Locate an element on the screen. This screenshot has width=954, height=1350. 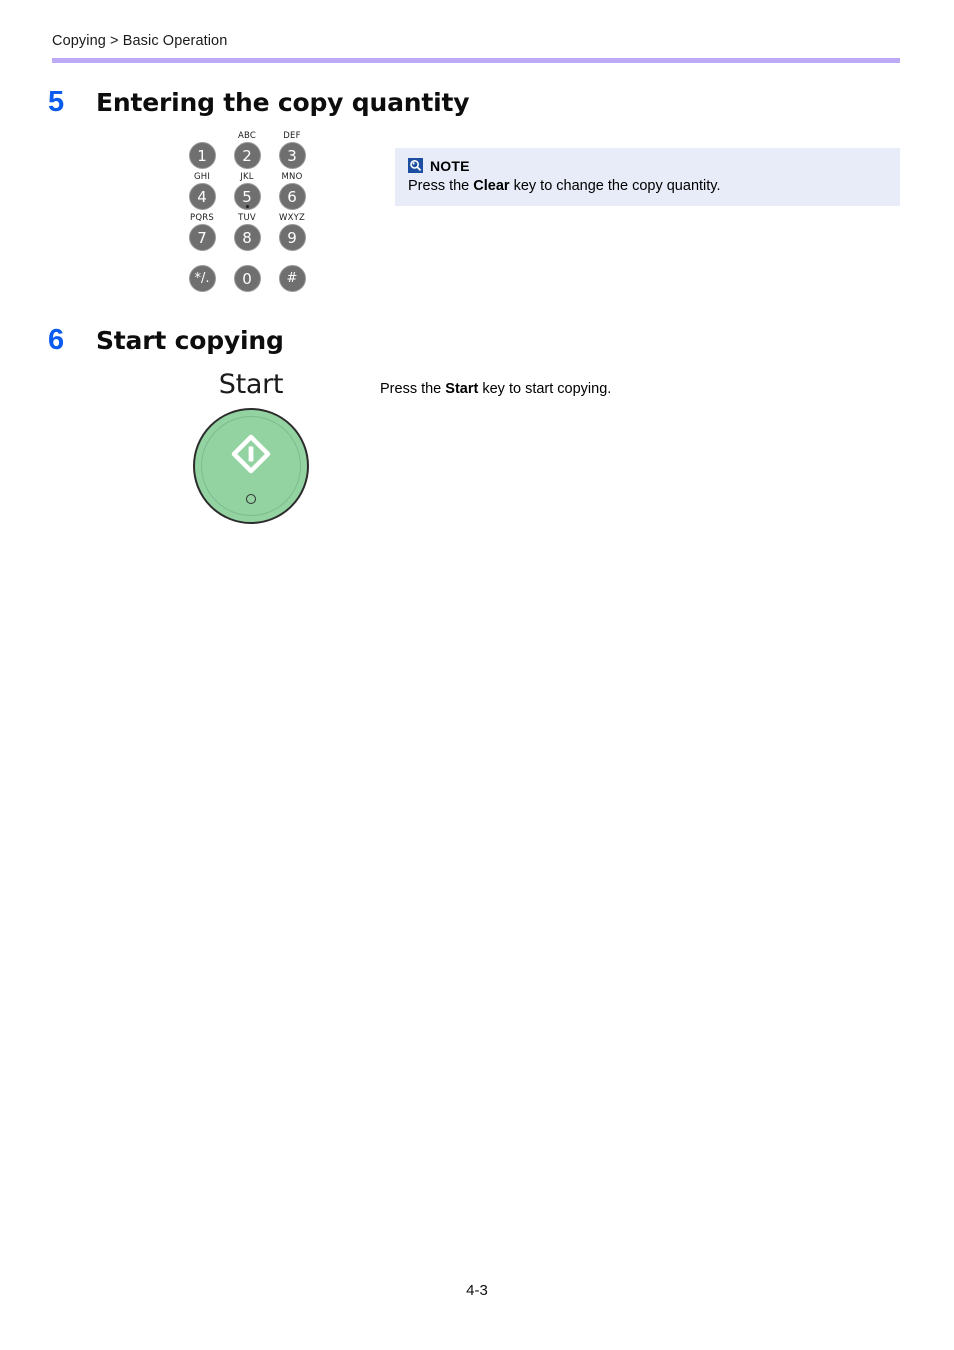
keypad-key-hash: # is located at coordinates (292, 273).